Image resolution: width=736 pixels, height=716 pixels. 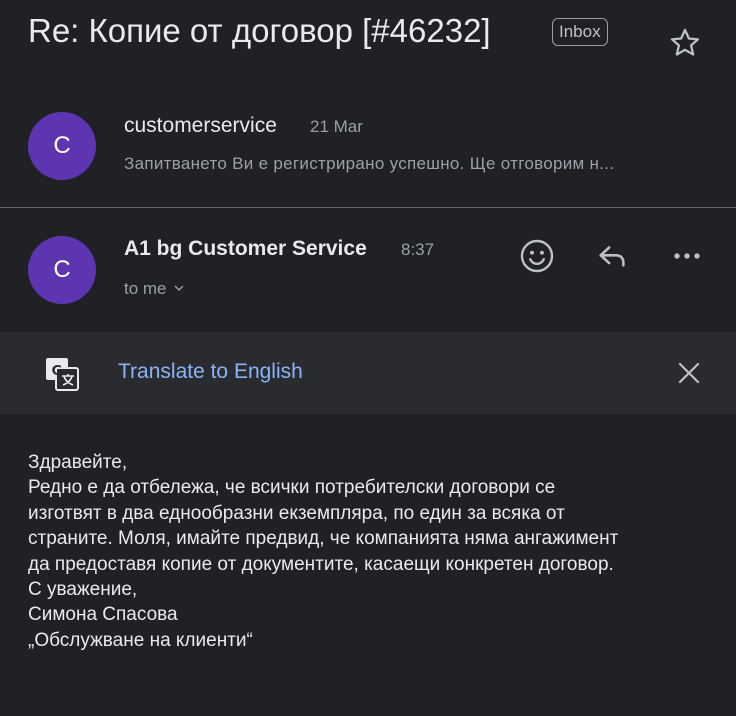 What do you see at coordinates (687, 256) in the screenshot?
I see `more-icon` at bounding box center [687, 256].